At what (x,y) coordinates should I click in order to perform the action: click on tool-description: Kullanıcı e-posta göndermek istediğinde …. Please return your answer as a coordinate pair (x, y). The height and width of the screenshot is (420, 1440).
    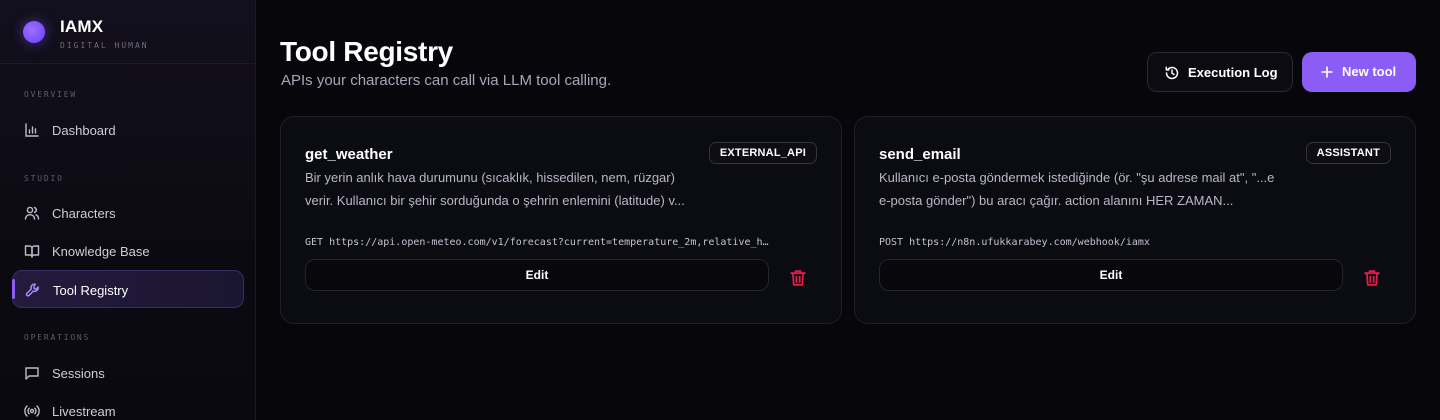
    Looking at the image, I should click on (1084, 189).